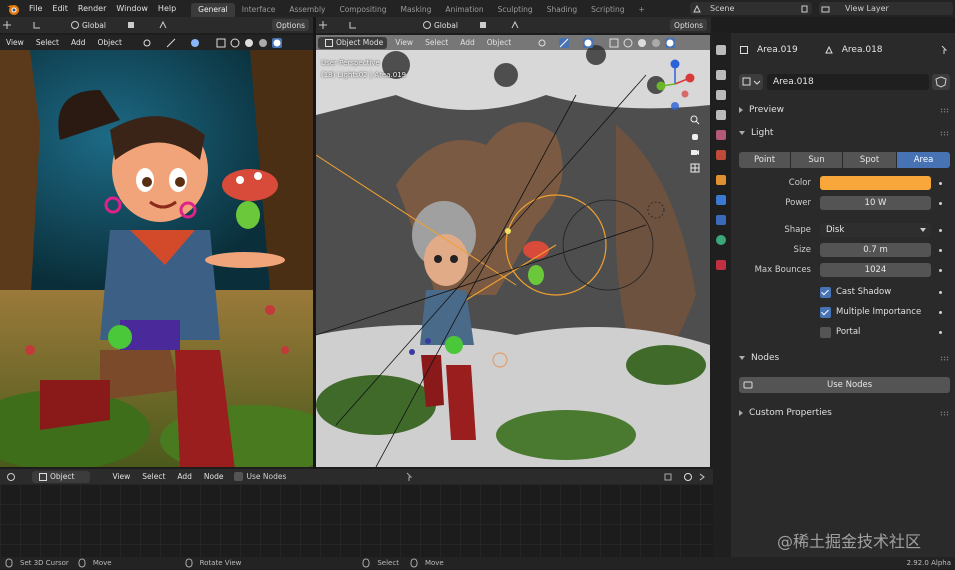 This screenshot has width=955, height=570. What do you see at coordinates (607, 10) in the screenshot?
I see `tab-scripting: Scripting` at bounding box center [607, 10].